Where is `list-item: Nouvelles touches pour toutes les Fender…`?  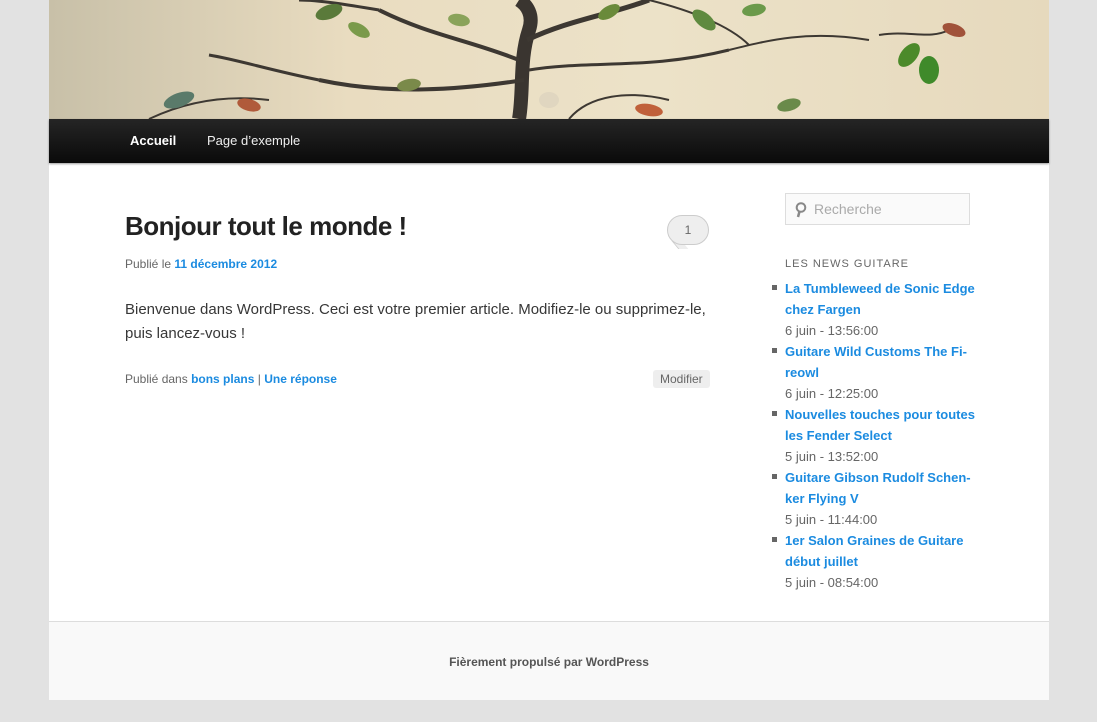 list-item: Nouvelles touches pour toutes les Fender… is located at coordinates (873, 435).